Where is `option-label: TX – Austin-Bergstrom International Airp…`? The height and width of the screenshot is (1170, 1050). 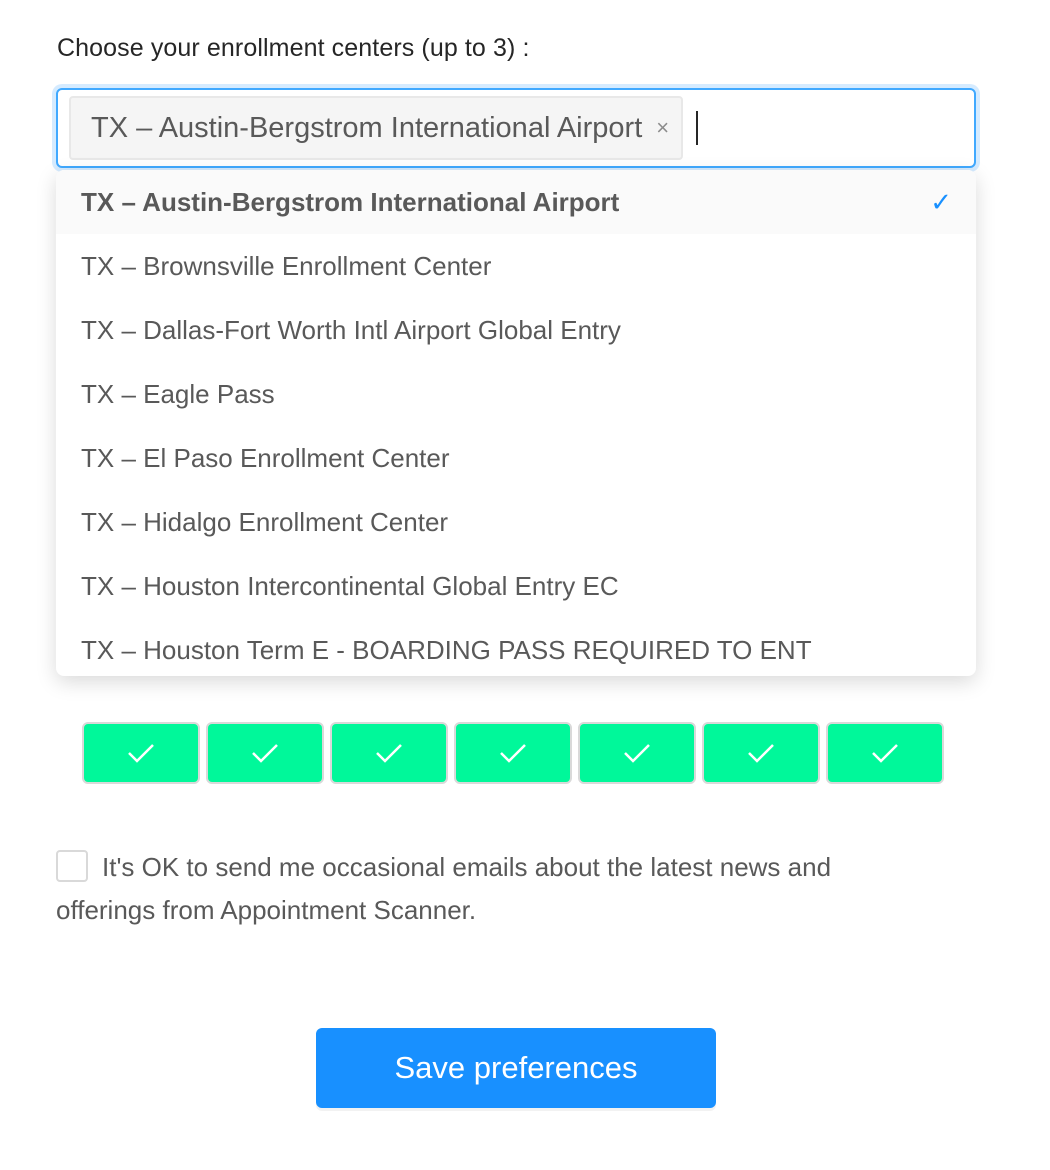
option-label: TX – Austin-Bergstrom International Airp… is located at coordinates (350, 201).